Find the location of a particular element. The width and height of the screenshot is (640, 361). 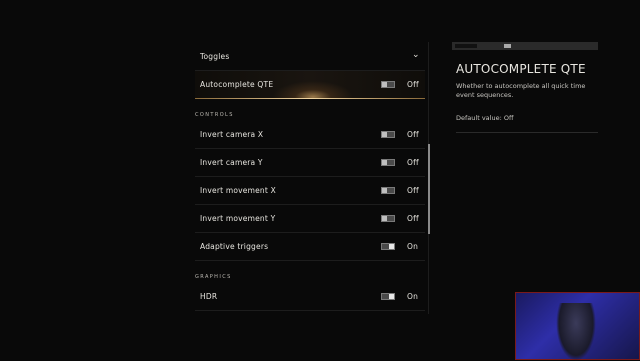

setting-row-invert-movement-y: Invert movement Y Off is located at coordinates (310, 219).